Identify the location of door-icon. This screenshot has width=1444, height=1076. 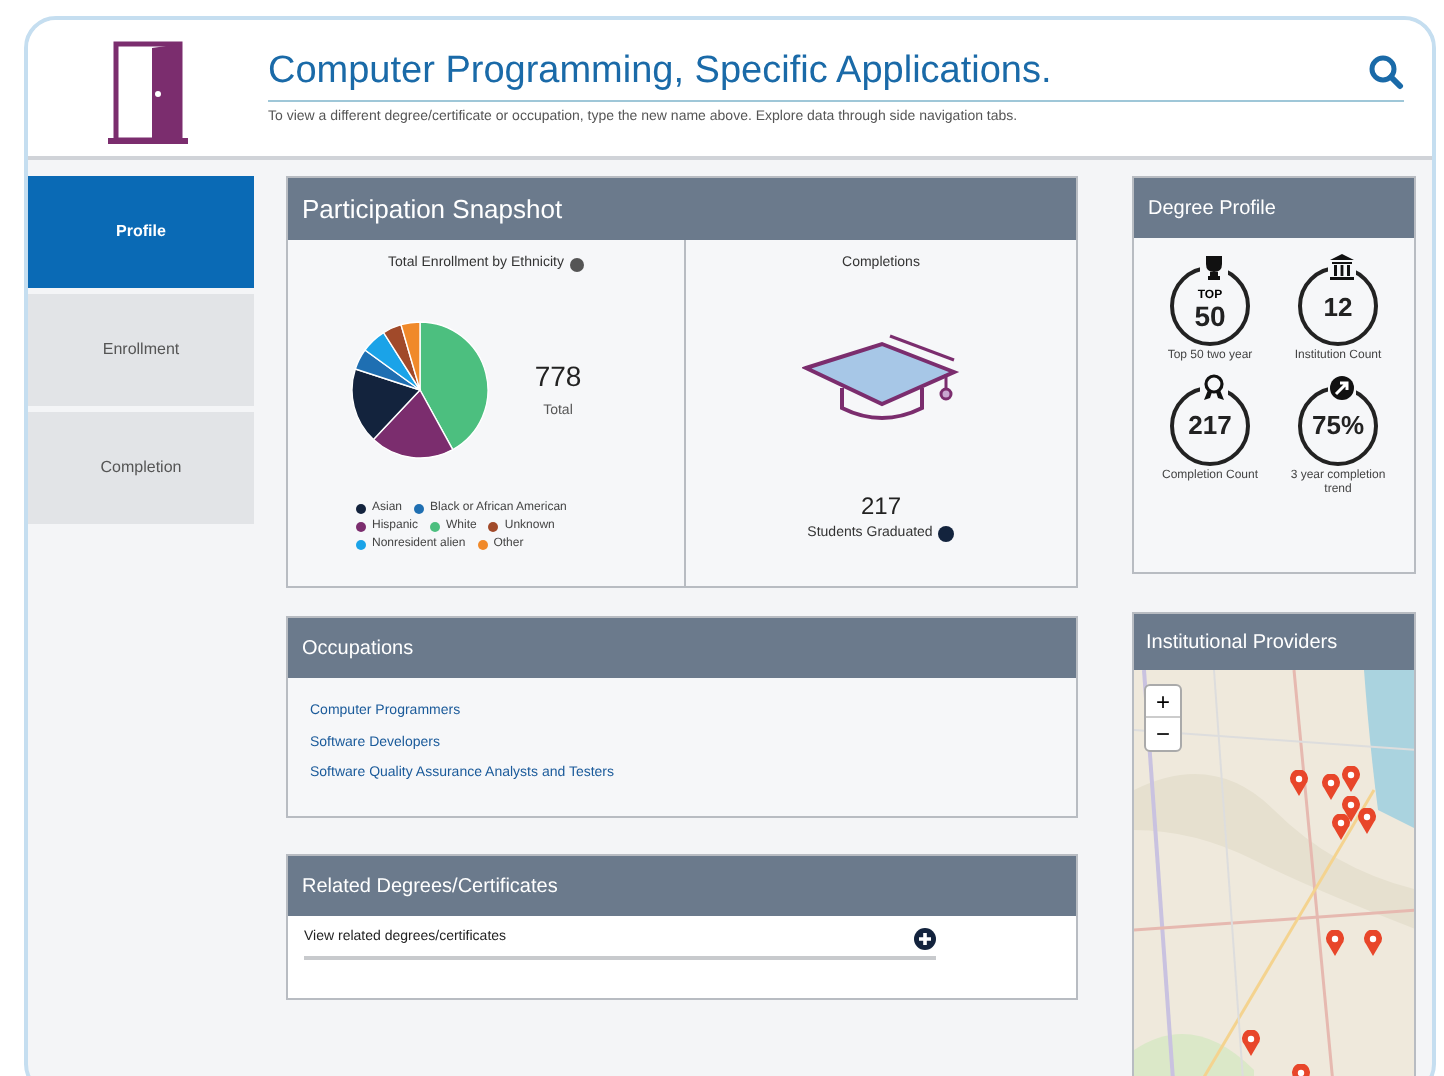
(148, 94).